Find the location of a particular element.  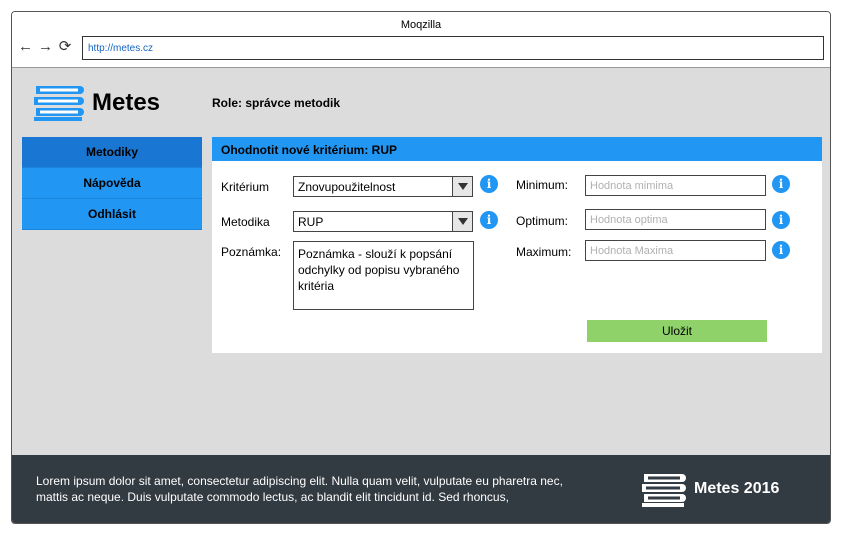

browser-titlebar: Moqzilla ← → ⟳ http://metes.cz is located at coordinates (421, 40).